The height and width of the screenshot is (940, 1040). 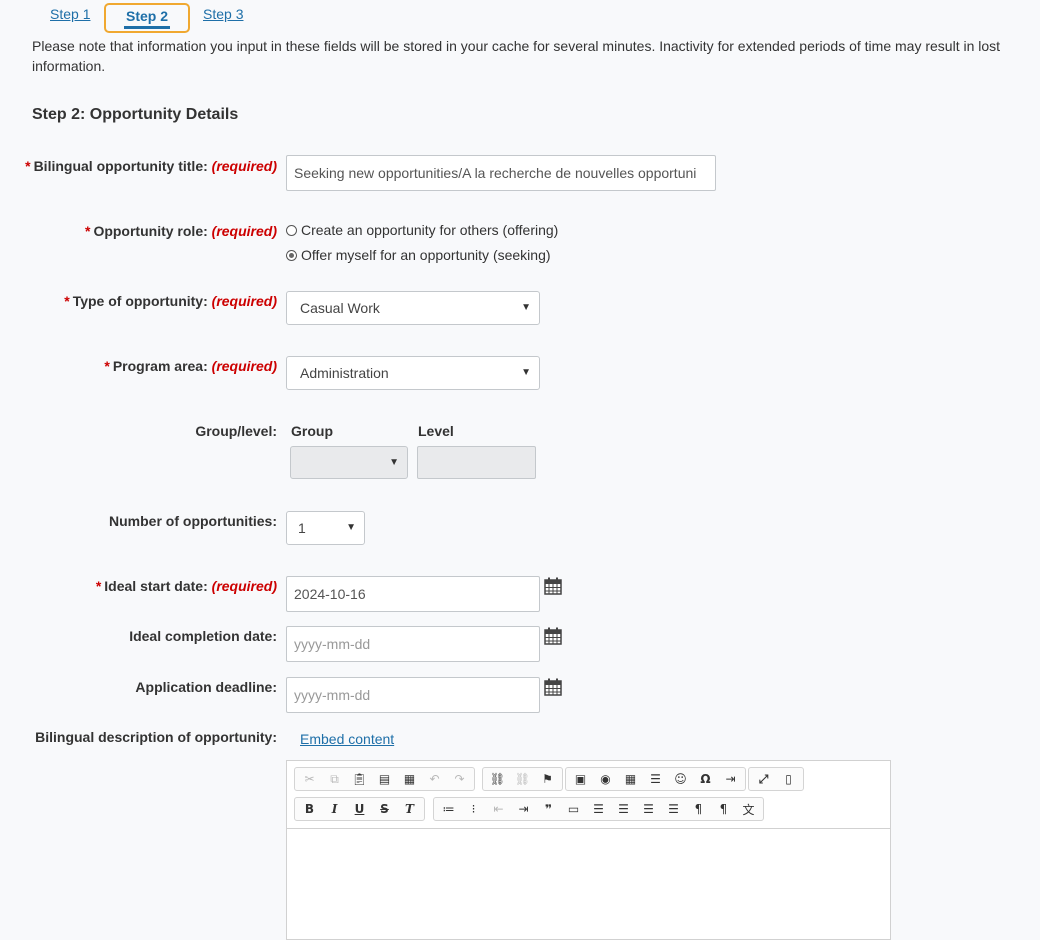 I want to click on justify-icon: ☰, so click(x=673, y=809).